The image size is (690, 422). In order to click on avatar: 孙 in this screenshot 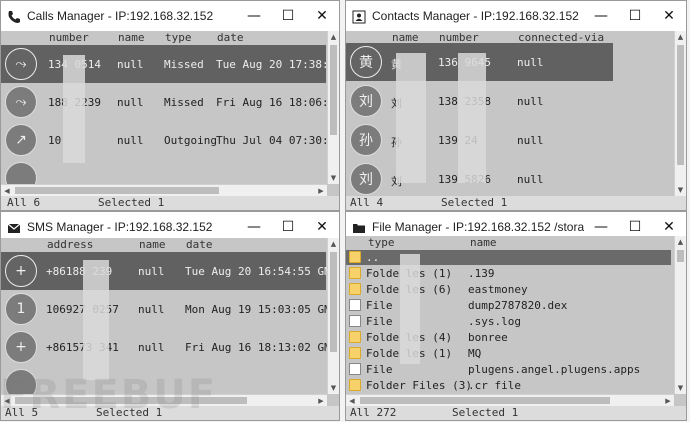, I will do `click(366, 140)`.